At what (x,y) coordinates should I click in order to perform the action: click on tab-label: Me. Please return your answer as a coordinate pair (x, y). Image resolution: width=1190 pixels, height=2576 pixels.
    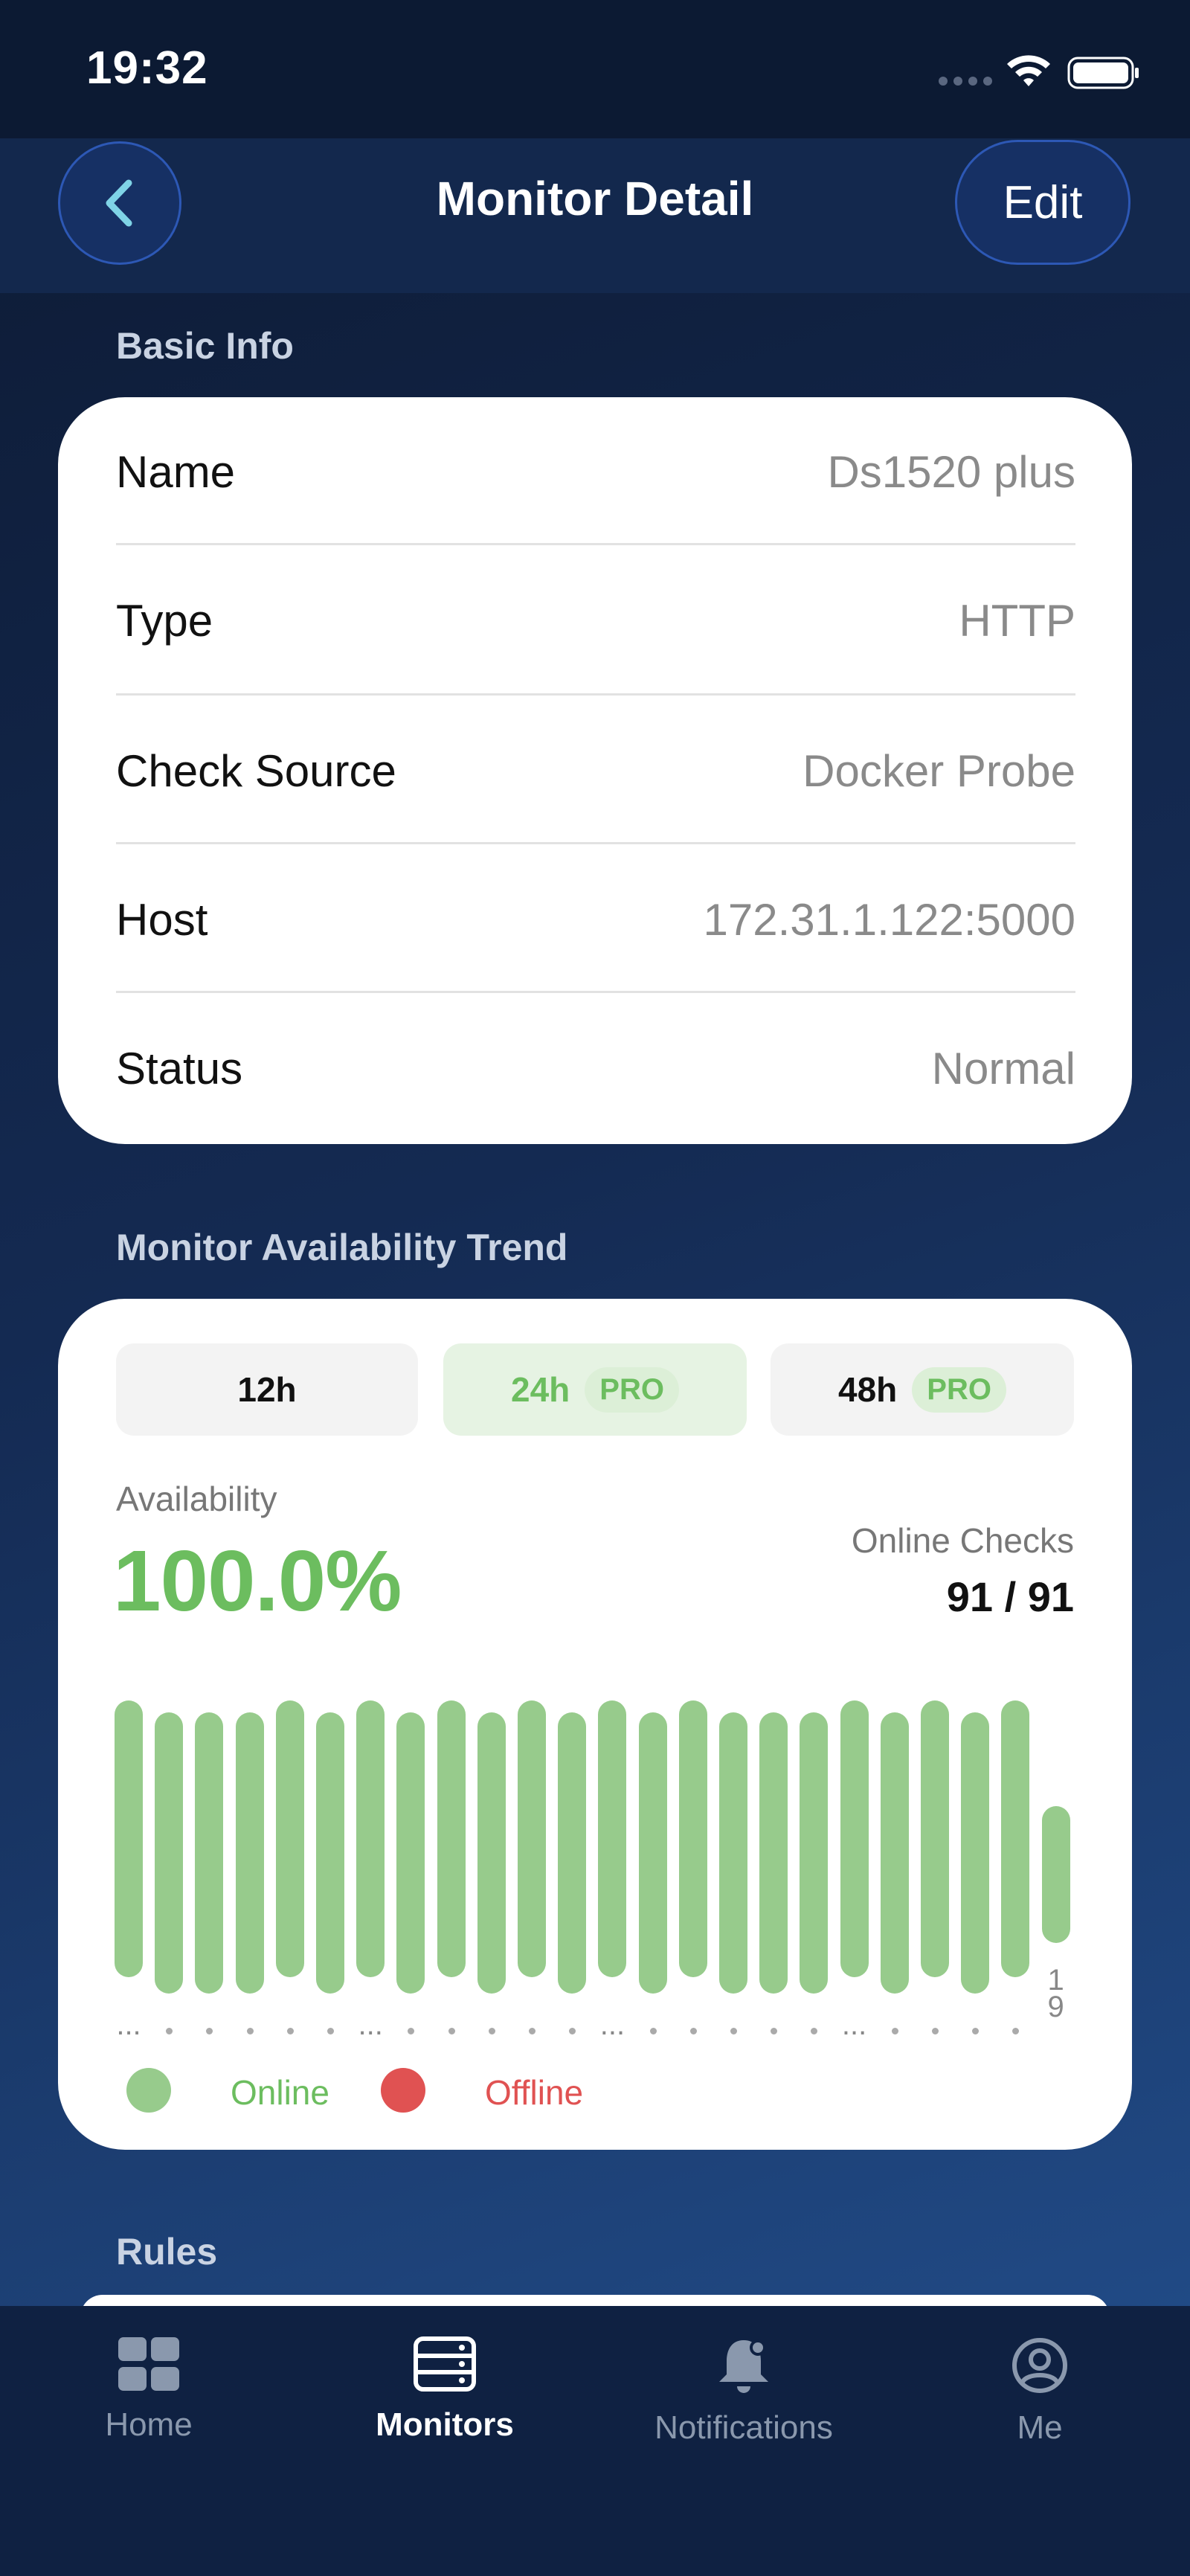
    Looking at the image, I should click on (1040, 2427).